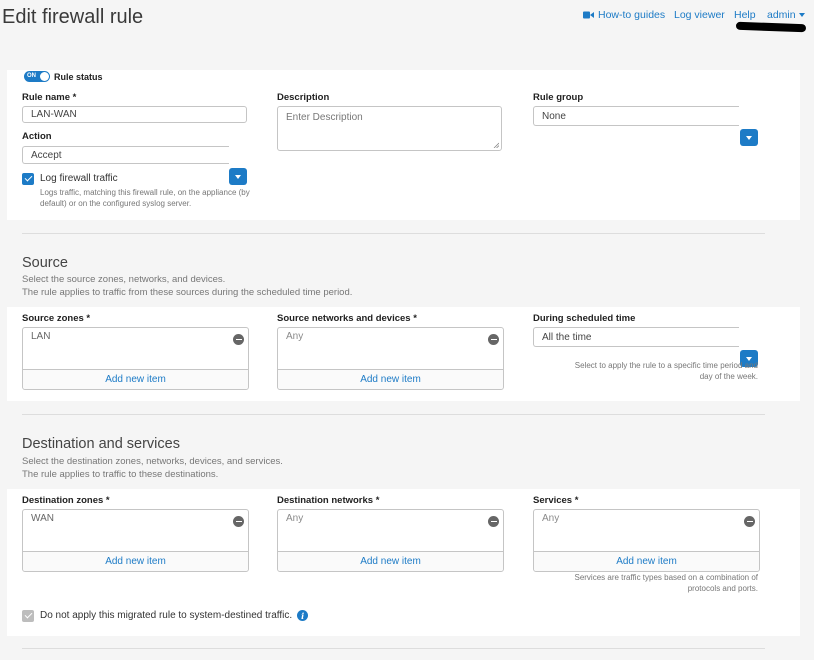 The image size is (814, 660). Describe the element at coordinates (556, 500) in the screenshot. I see `services-label: Services *` at that location.